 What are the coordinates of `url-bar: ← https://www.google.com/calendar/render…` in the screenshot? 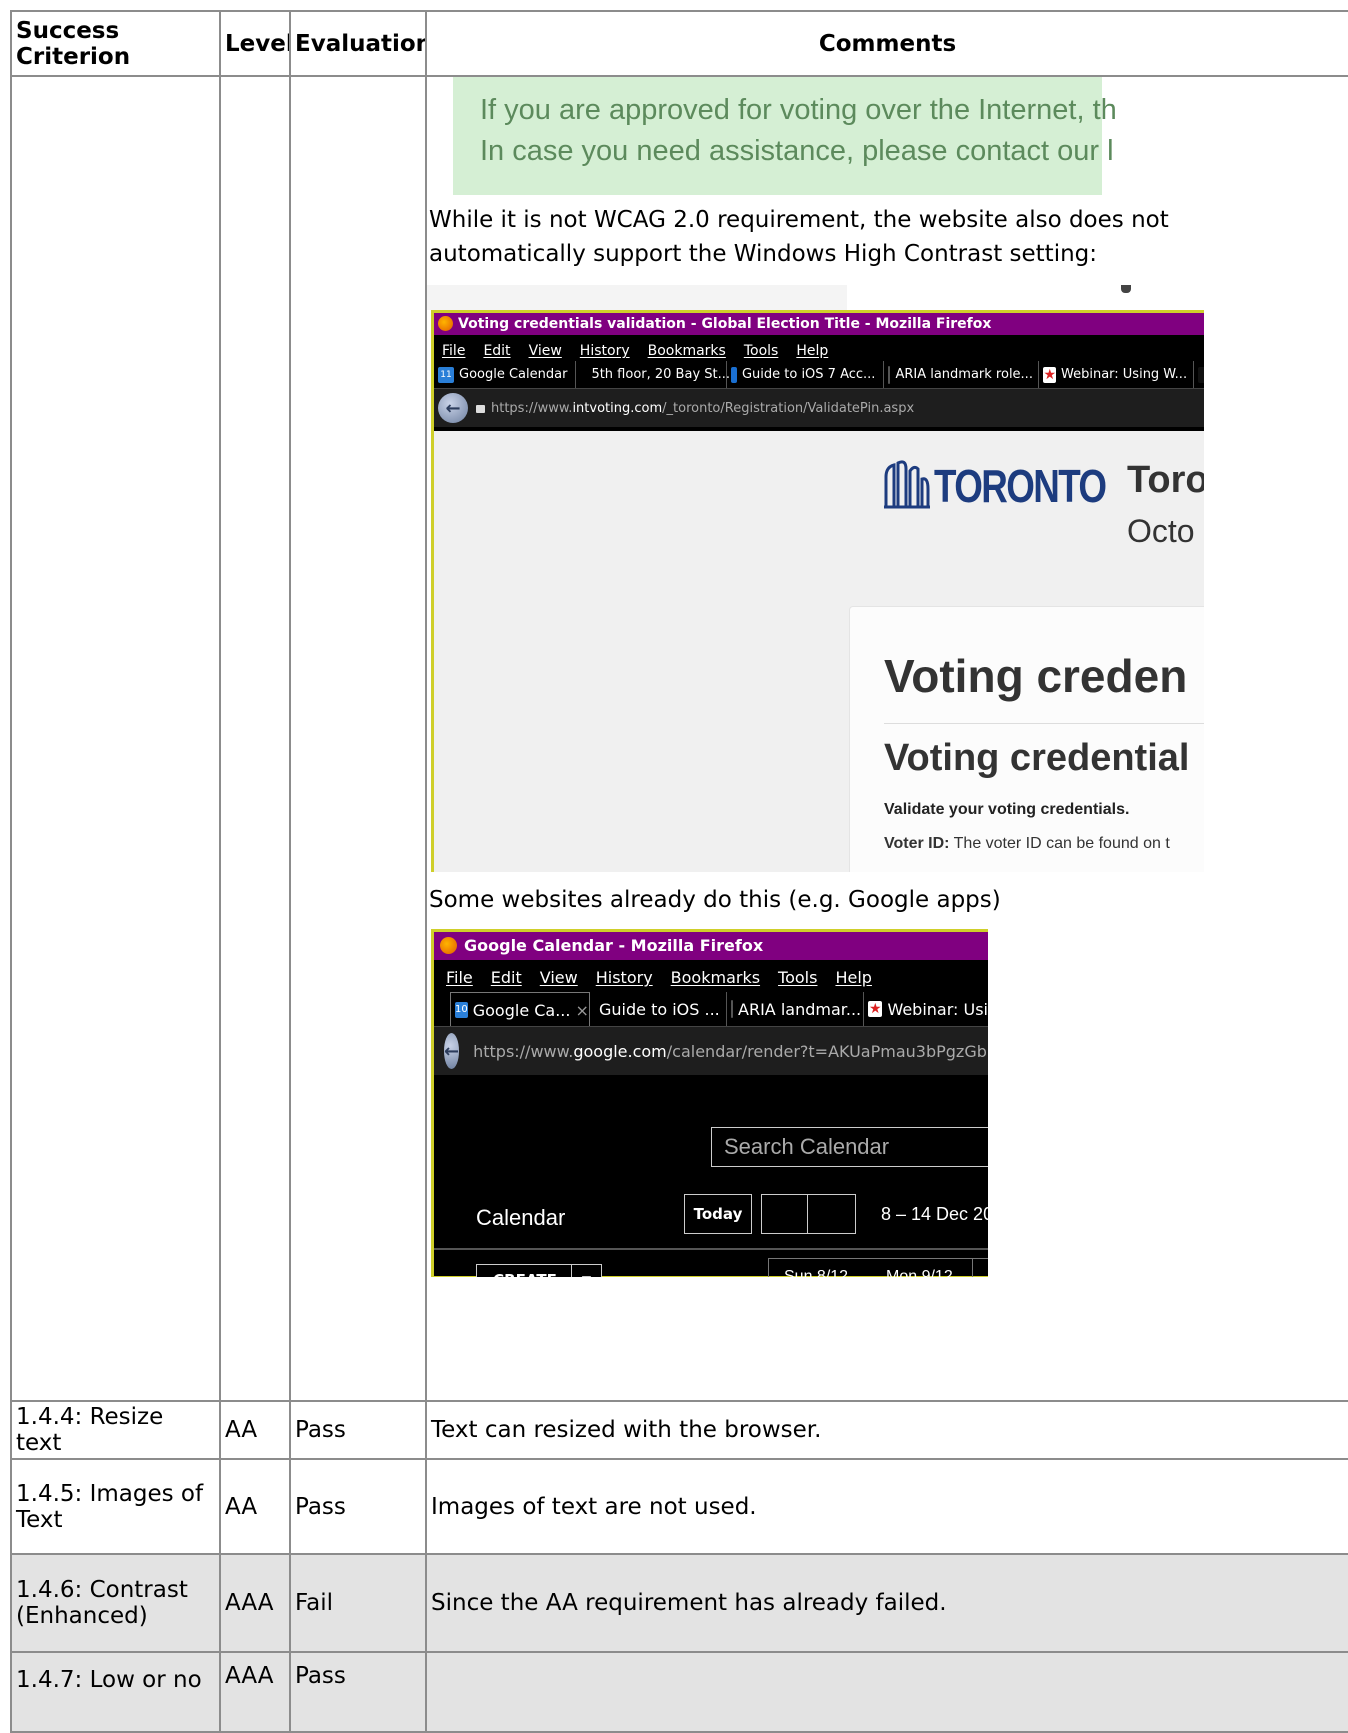 It's located at (711, 1050).